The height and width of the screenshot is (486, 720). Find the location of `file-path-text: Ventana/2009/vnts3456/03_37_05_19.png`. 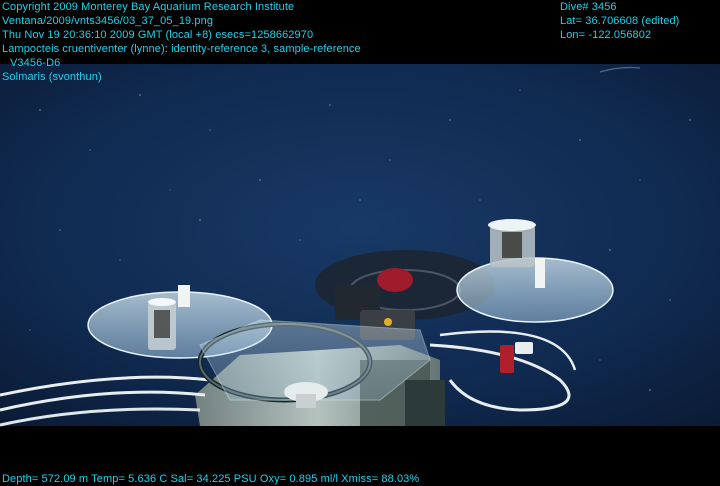

file-path-text: Ventana/2009/vnts3456/03_37_05_19.png is located at coordinates (108, 21).